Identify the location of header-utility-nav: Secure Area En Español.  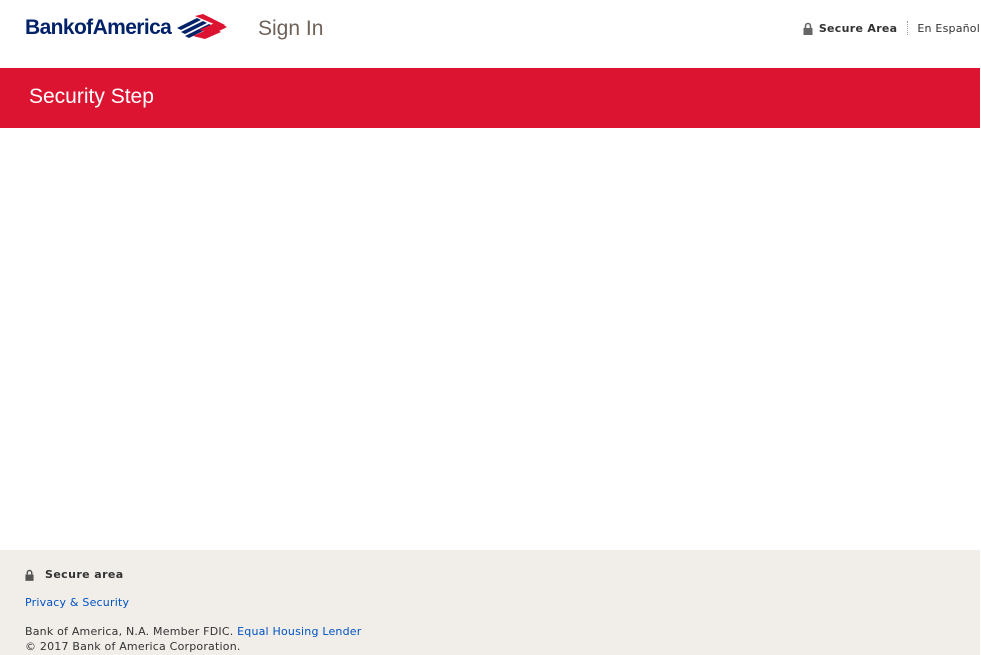
(891, 28).